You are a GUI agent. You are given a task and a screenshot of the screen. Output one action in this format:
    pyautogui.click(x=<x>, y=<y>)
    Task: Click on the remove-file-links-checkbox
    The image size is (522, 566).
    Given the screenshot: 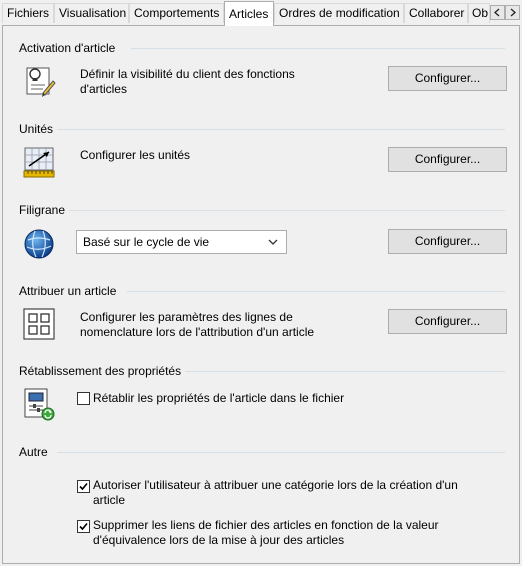 What is the action you would take?
    pyautogui.click(x=83, y=526)
    